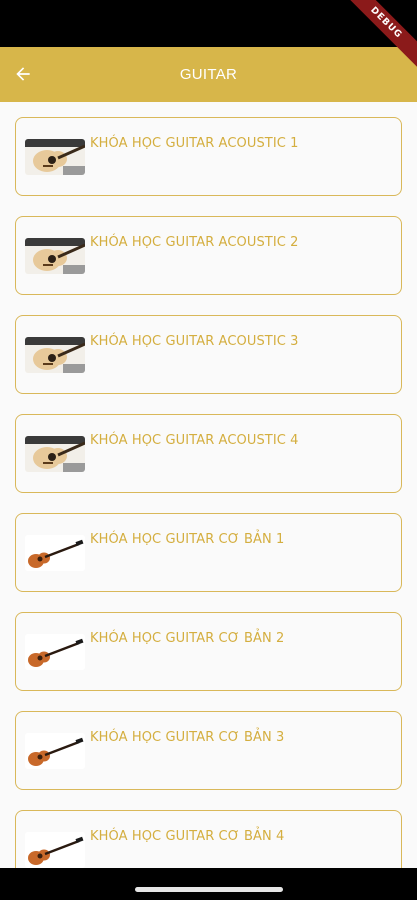 Image resolution: width=417 pixels, height=900 pixels. I want to click on course-title: KHÓA HỌC GUITAR CƠ BẢN 1, so click(187, 539).